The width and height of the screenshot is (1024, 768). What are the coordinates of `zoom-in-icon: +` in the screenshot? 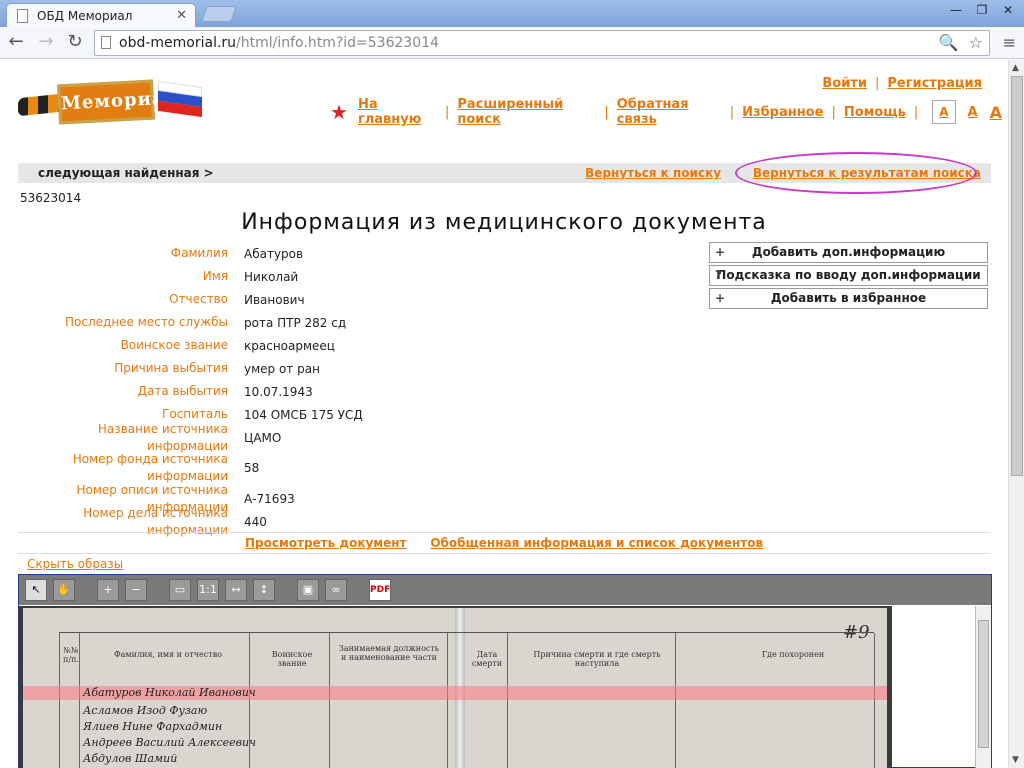 It's located at (108, 590).